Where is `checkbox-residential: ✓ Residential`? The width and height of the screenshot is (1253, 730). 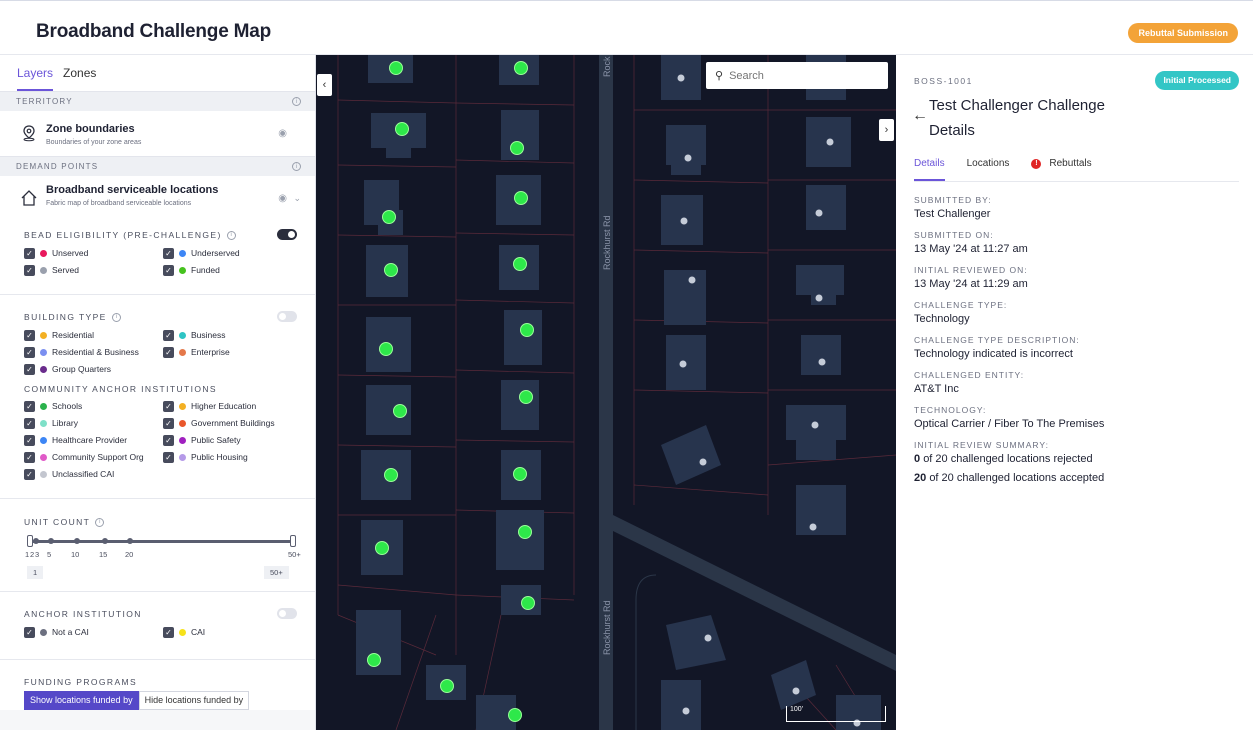
checkbox-residential: ✓ Residential is located at coordinates (93, 335).